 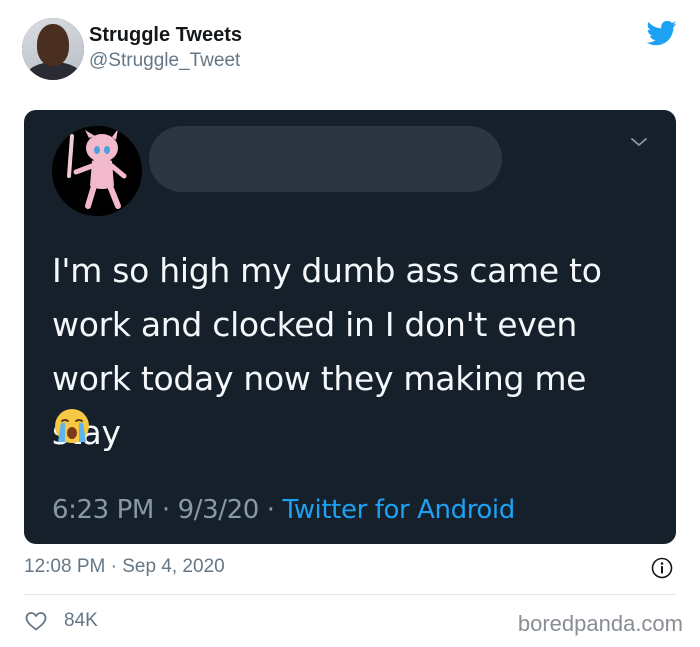 I want to click on author-display-name: Struggle Tweets, so click(x=165, y=35).